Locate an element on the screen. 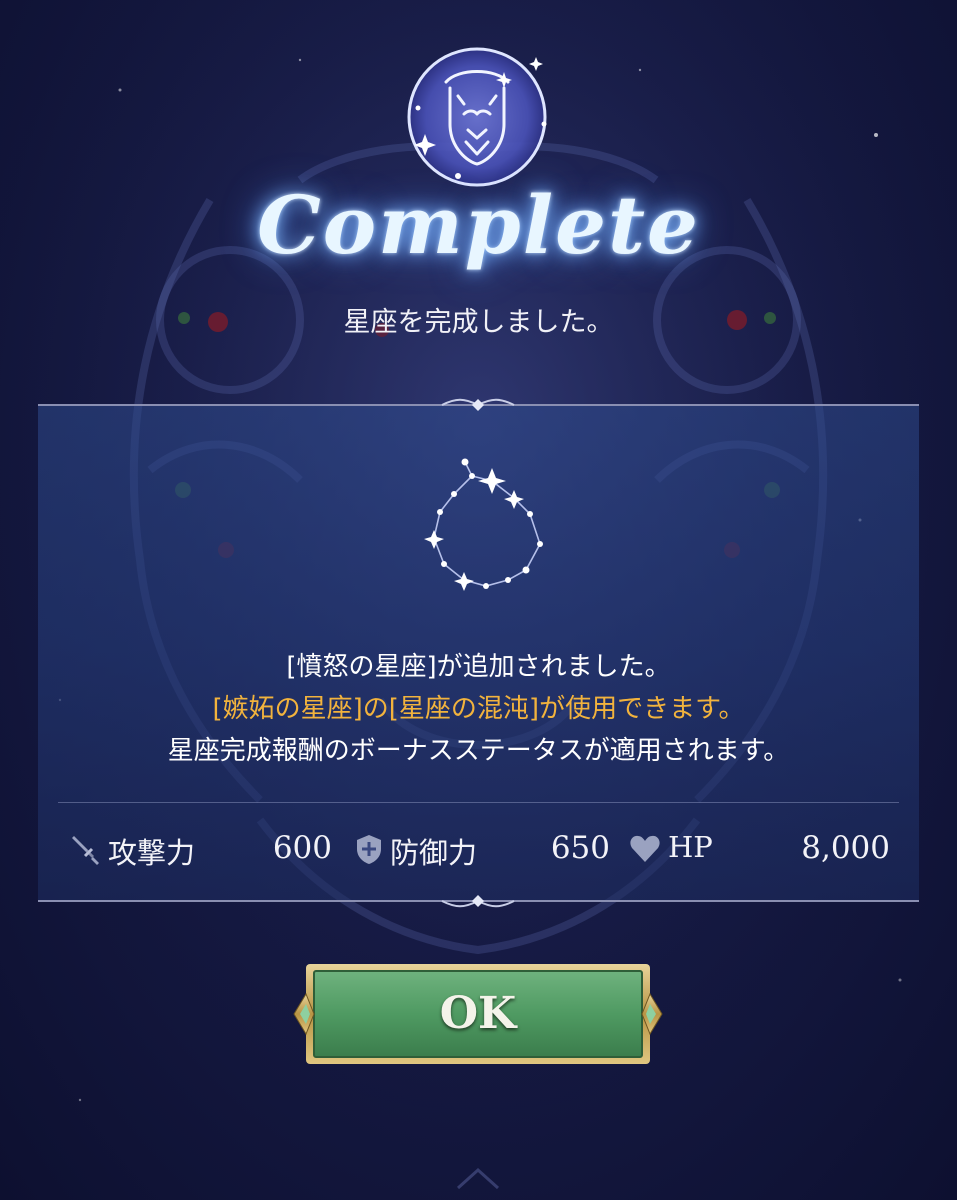 This screenshot has width=957, height=1200. stat-value-hp: 8,000 is located at coordinates (845, 848).